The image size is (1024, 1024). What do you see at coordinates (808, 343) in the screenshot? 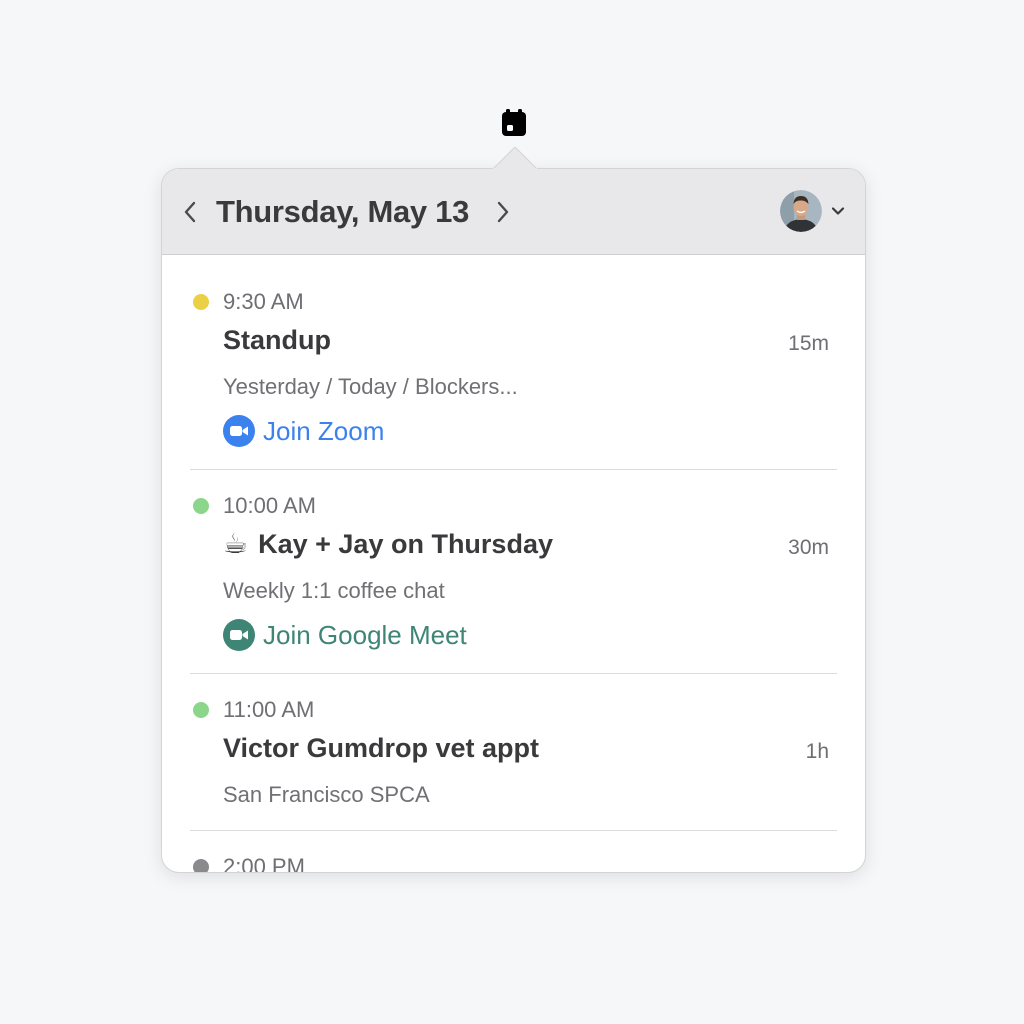
I see `event-duration: 15m` at bounding box center [808, 343].